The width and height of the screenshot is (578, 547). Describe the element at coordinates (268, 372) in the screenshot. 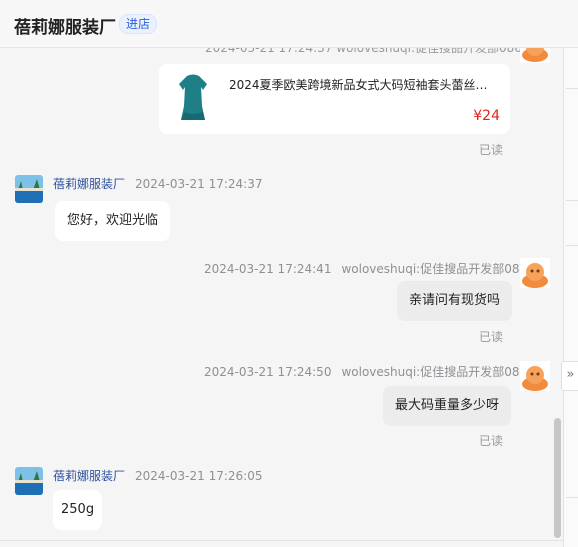

I see `message-time: 2024-03-21 17:24:50` at that location.